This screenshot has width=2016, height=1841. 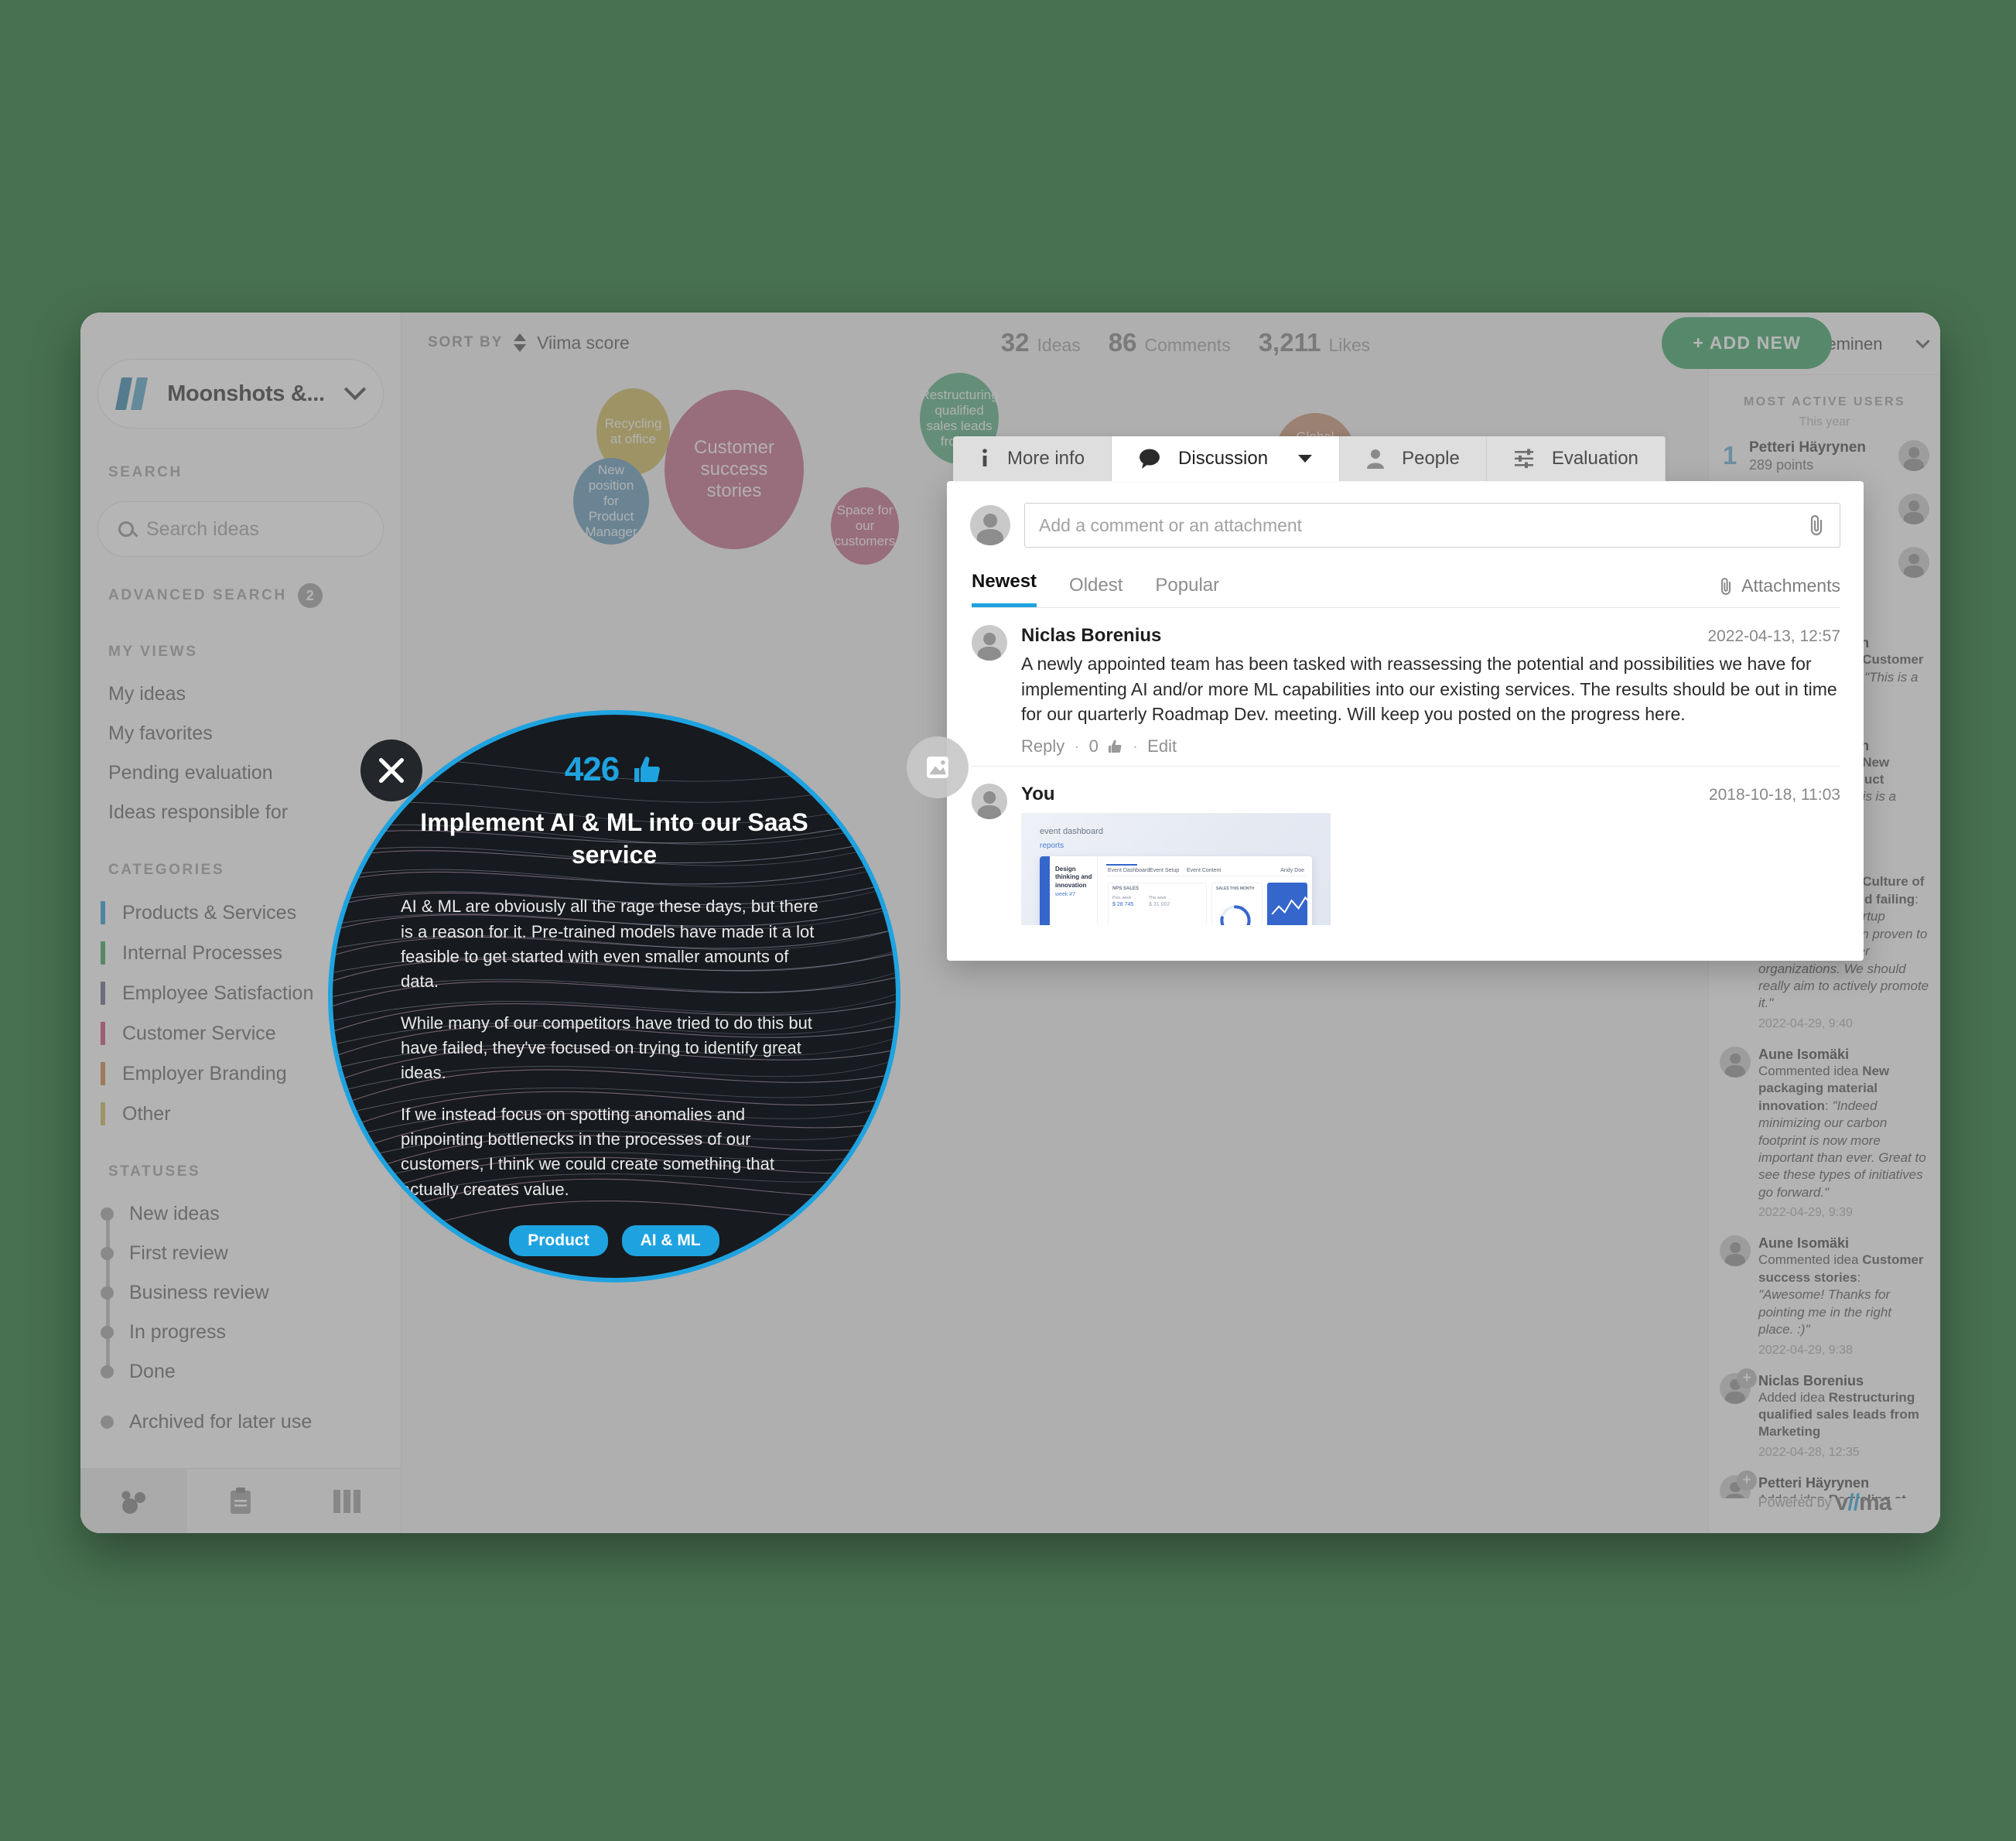 I want to click on tab-people: People, so click(x=1414, y=458).